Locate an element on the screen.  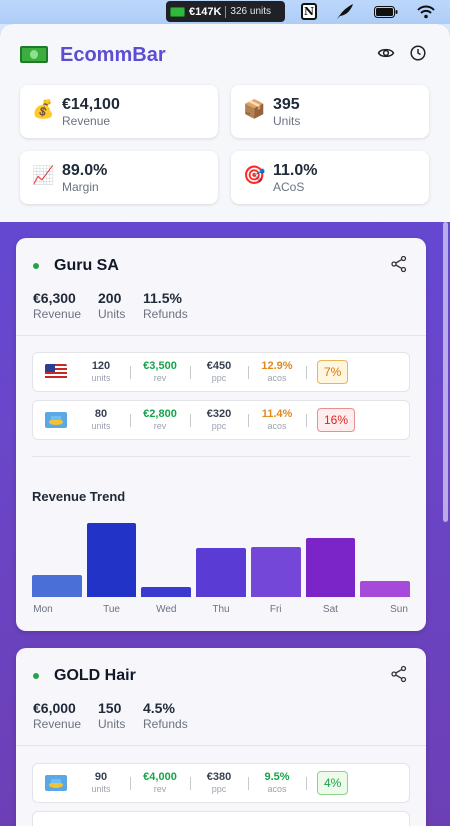
cell-ppc: €320 ppc is located at coordinates (219, 419).